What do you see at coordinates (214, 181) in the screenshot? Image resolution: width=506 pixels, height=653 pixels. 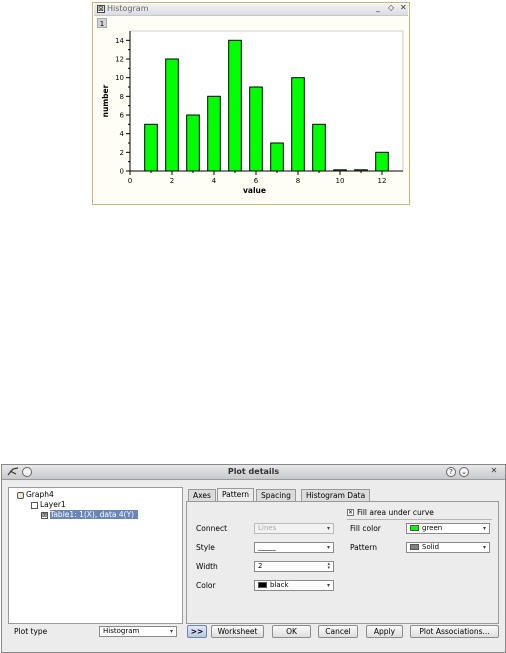 I see `x-tick-label: 4` at bounding box center [214, 181].